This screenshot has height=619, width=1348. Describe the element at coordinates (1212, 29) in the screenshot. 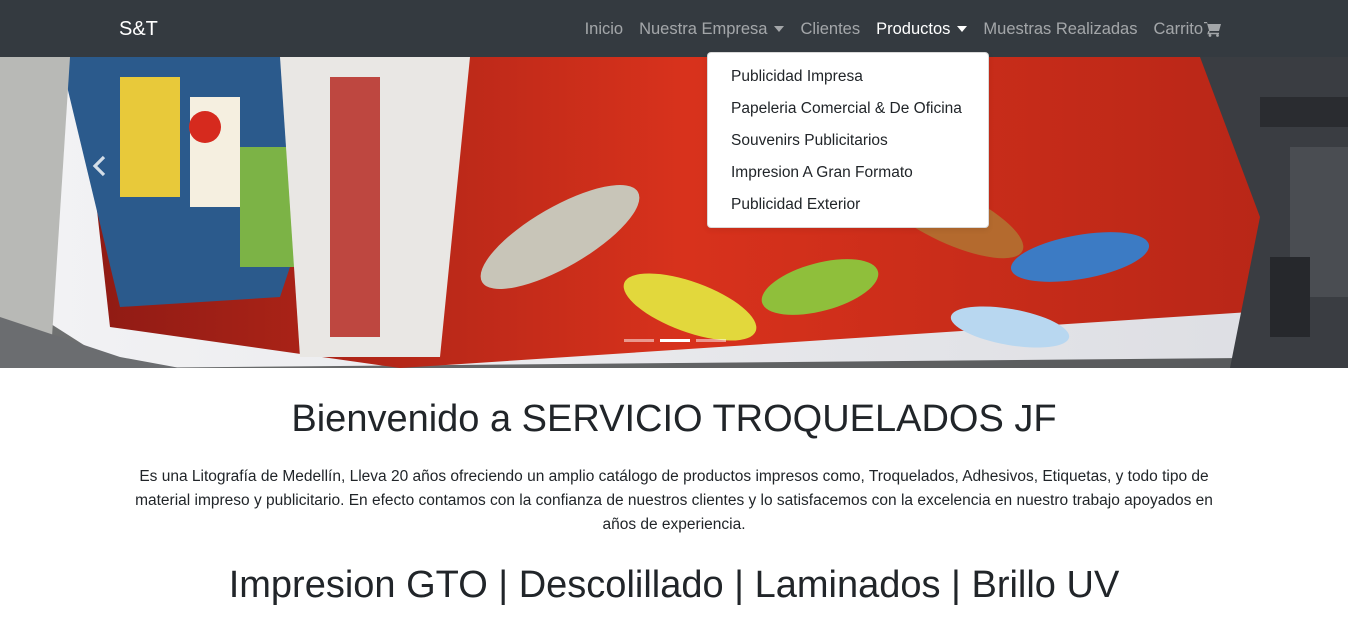

I see `shopping-cart-icon` at that location.